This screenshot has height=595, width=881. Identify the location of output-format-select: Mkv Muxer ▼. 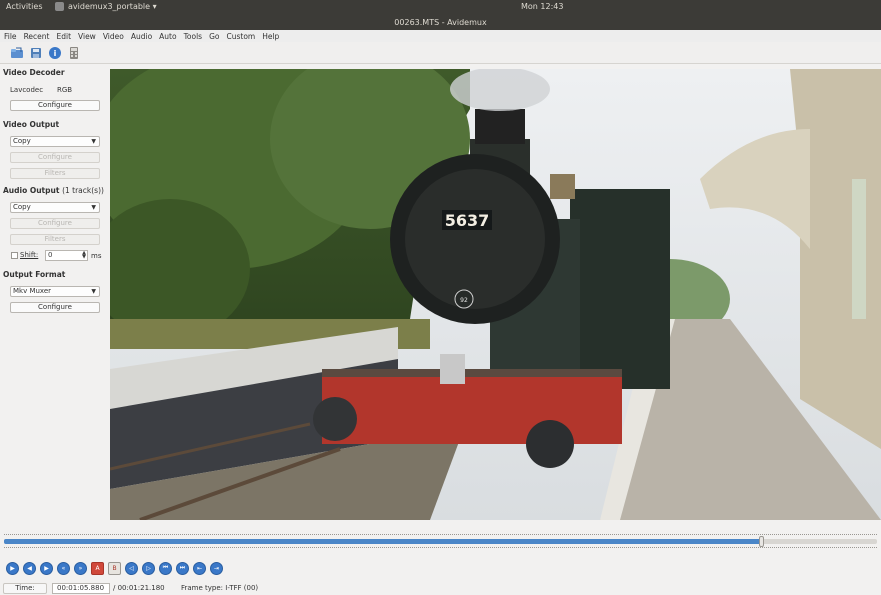
(55, 291).